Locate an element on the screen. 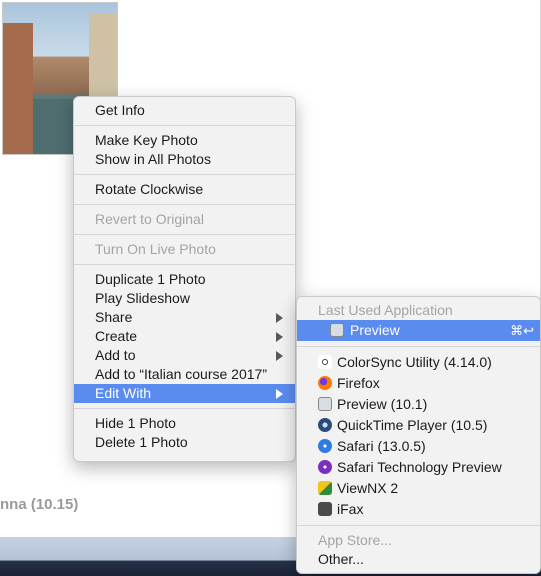  menu-item-share-label: Share is located at coordinates (114, 317).